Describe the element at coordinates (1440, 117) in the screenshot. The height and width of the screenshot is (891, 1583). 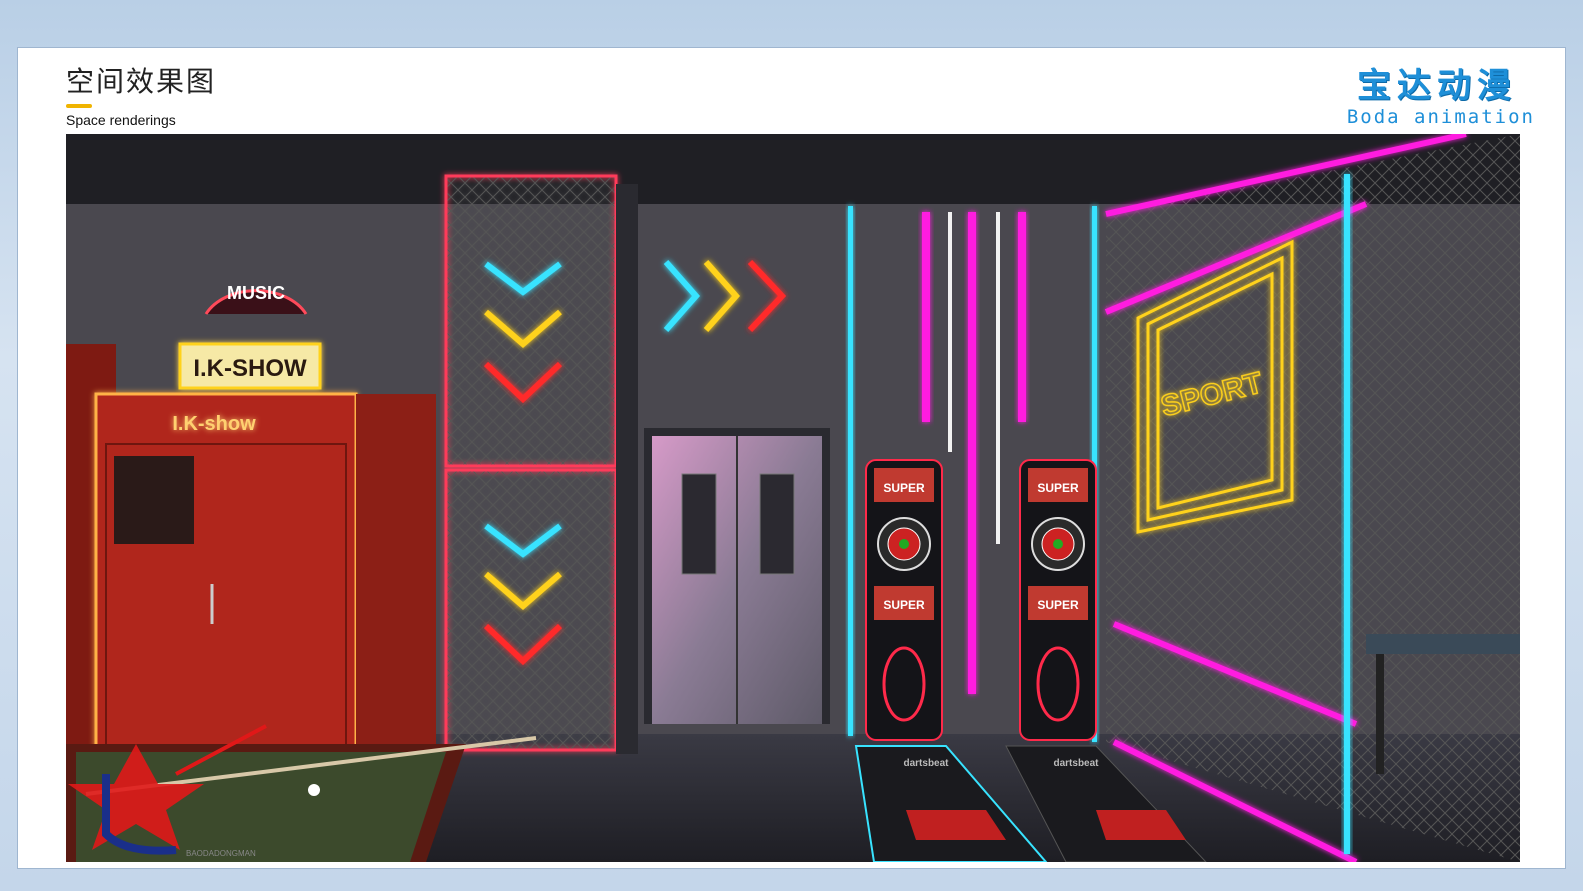
I see `brand-logo-en: Boda animation` at that location.